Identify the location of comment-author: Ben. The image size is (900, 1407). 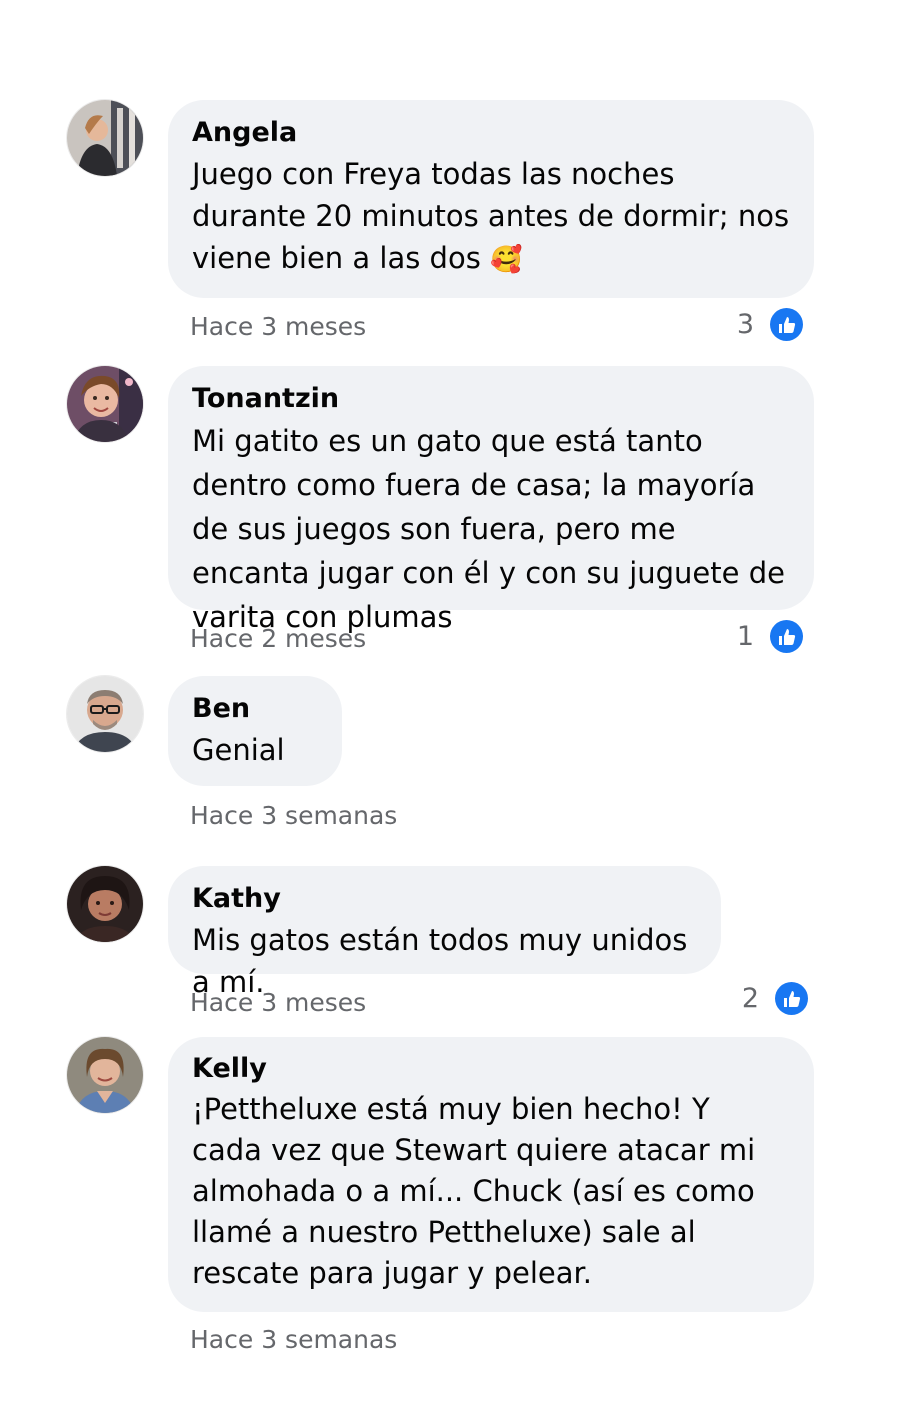
(255, 709).